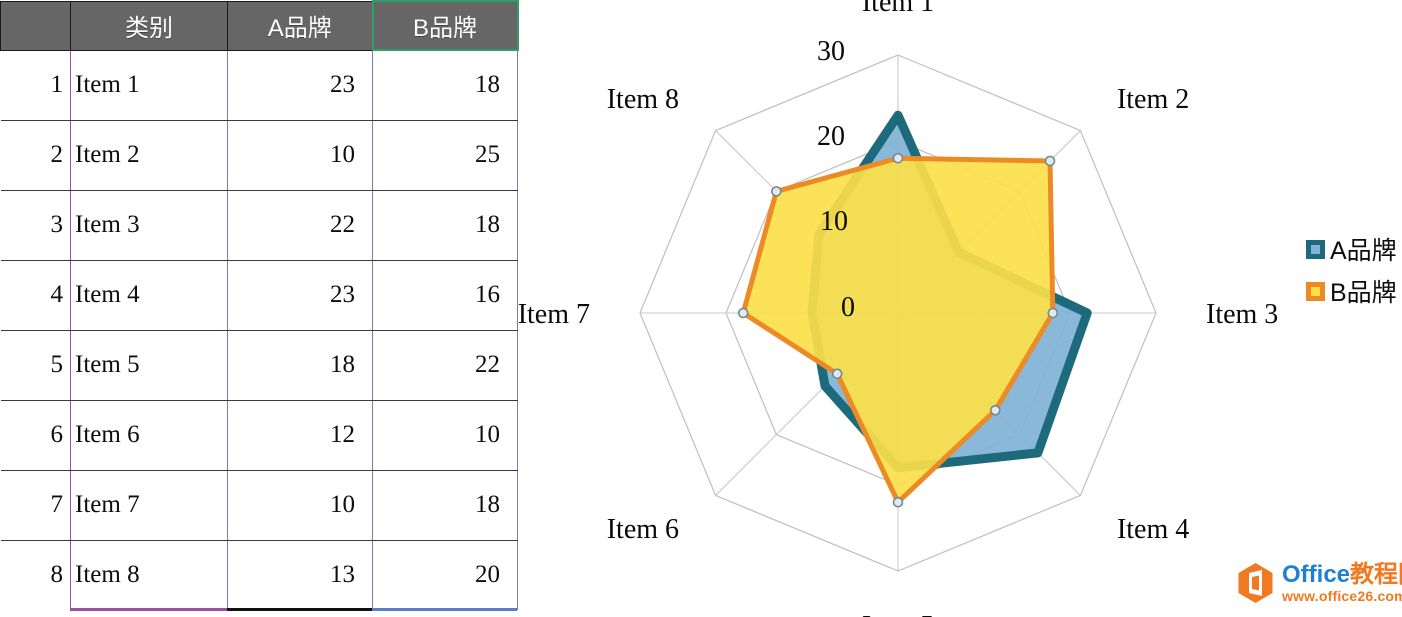  I want to click on watermark-title: Office教程网, so click(1342, 575).